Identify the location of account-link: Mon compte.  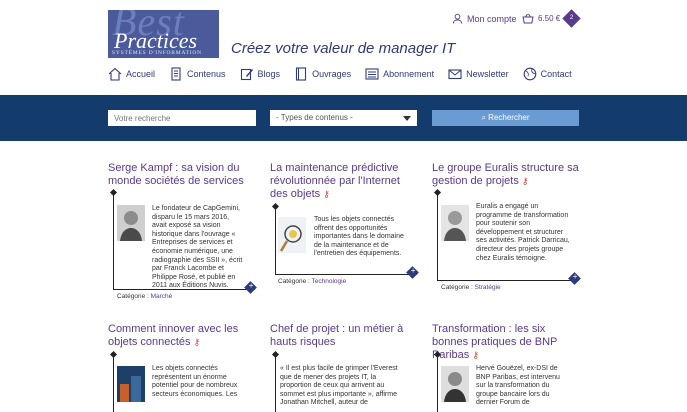
(484, 18).